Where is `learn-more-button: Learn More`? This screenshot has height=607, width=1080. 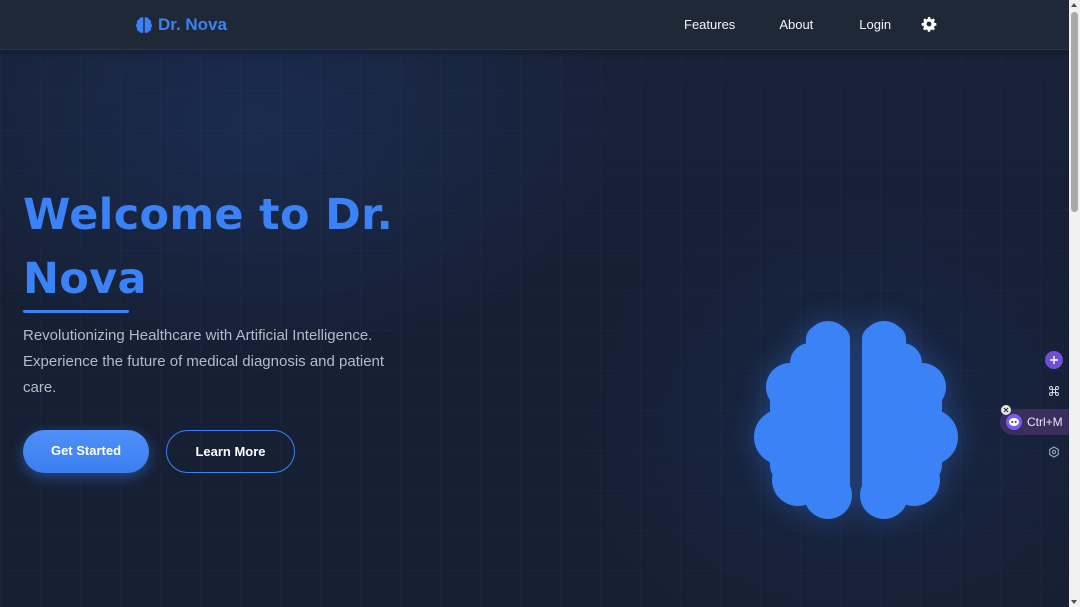
learn-more-button: Learn More is located at coordinates (230, 451).